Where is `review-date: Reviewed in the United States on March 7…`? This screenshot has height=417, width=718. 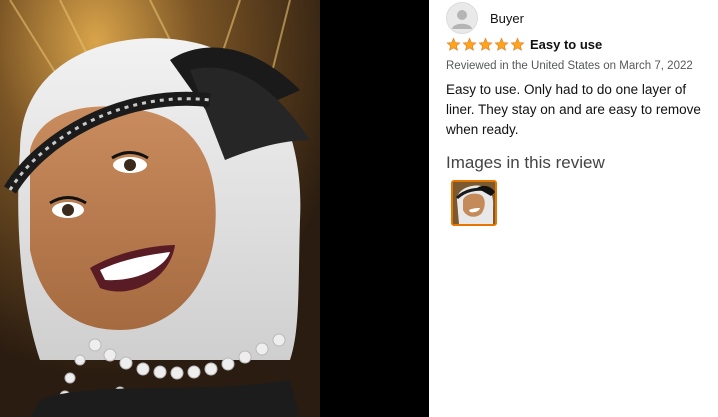 review-date: Reviewed in the United States on March 7… is located at coordinates (569, 66).